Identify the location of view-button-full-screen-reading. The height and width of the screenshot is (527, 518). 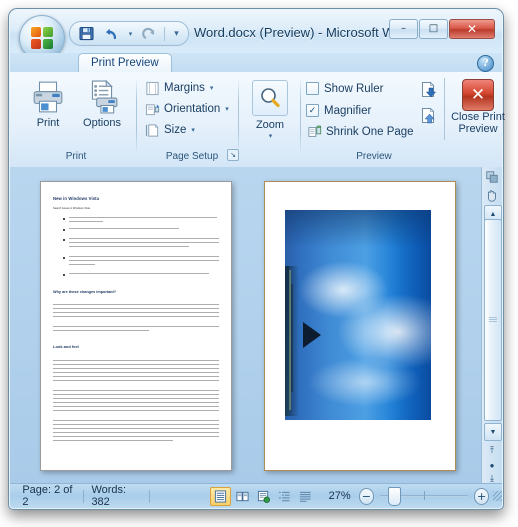
(242, 496).